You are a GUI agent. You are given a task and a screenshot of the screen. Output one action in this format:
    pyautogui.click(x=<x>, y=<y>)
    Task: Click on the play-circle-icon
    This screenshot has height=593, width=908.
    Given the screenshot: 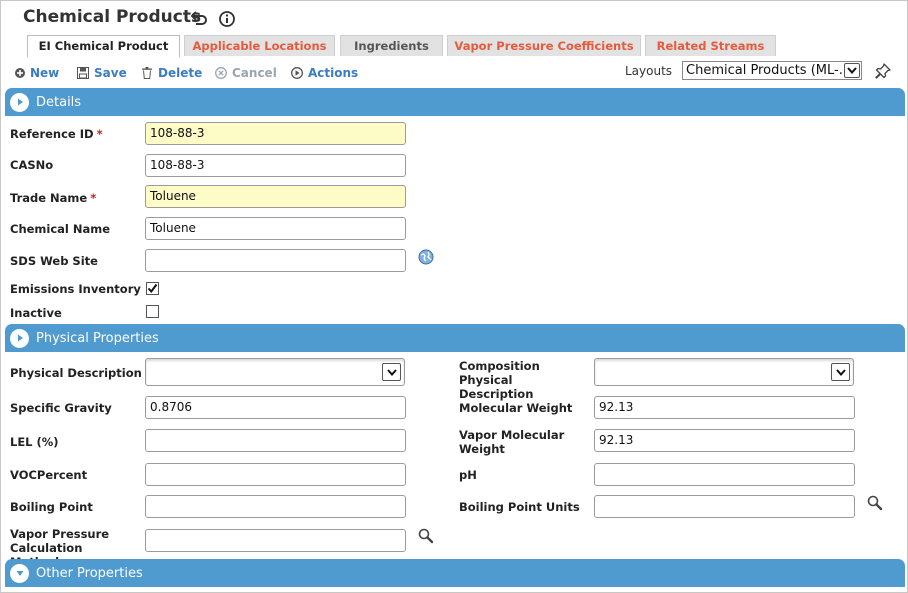 What is the action you would take?
    pyautogui.click(x=297, y=73)
    